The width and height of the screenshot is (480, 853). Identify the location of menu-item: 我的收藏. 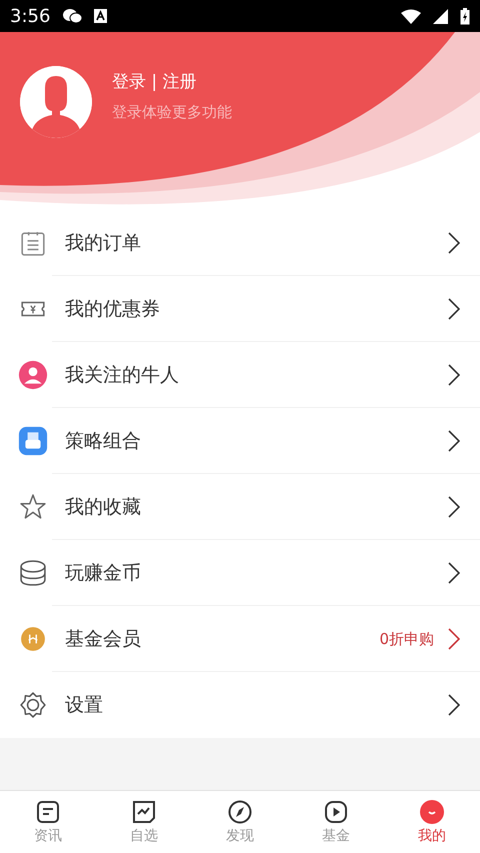
(256, 507).